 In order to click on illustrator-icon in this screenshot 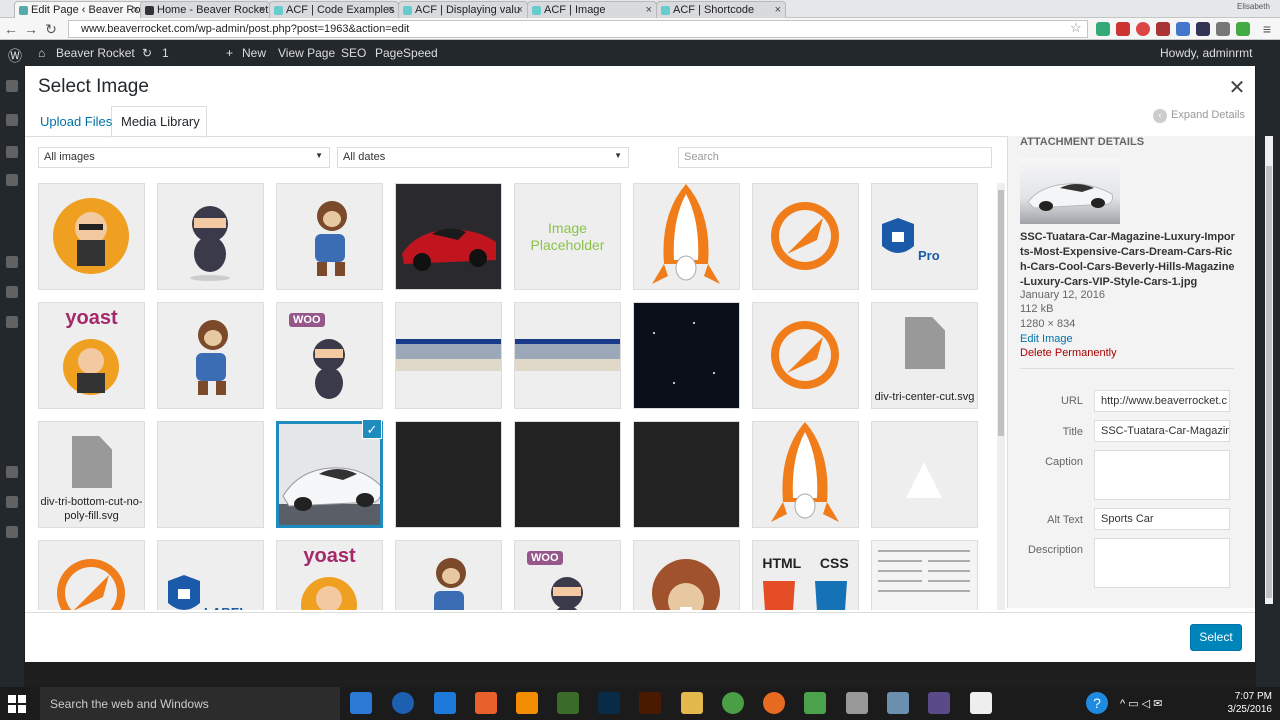, I will do `click(650, 703)`.